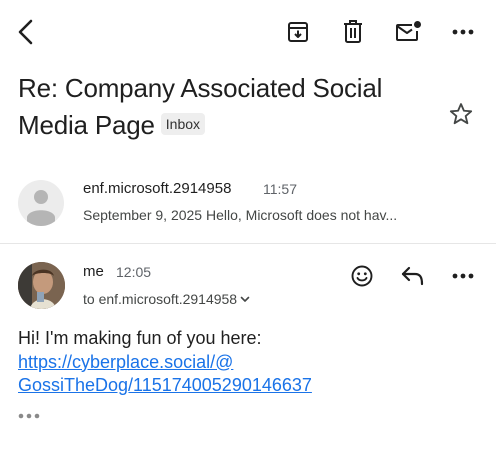 The height and width of the screenshot is (464, 496). I want to click on show-trimmed-content-button, so click(30, 416).